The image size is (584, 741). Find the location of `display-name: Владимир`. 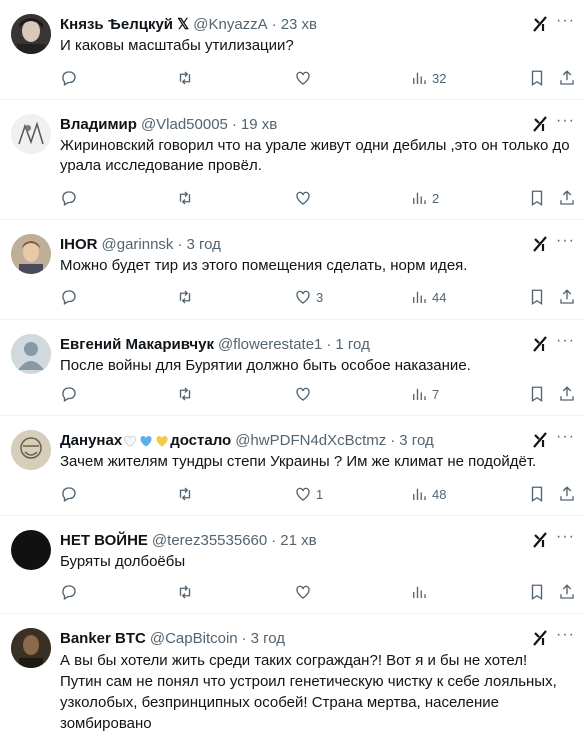

display-name: Владимир is located at coordinates (98, 124).